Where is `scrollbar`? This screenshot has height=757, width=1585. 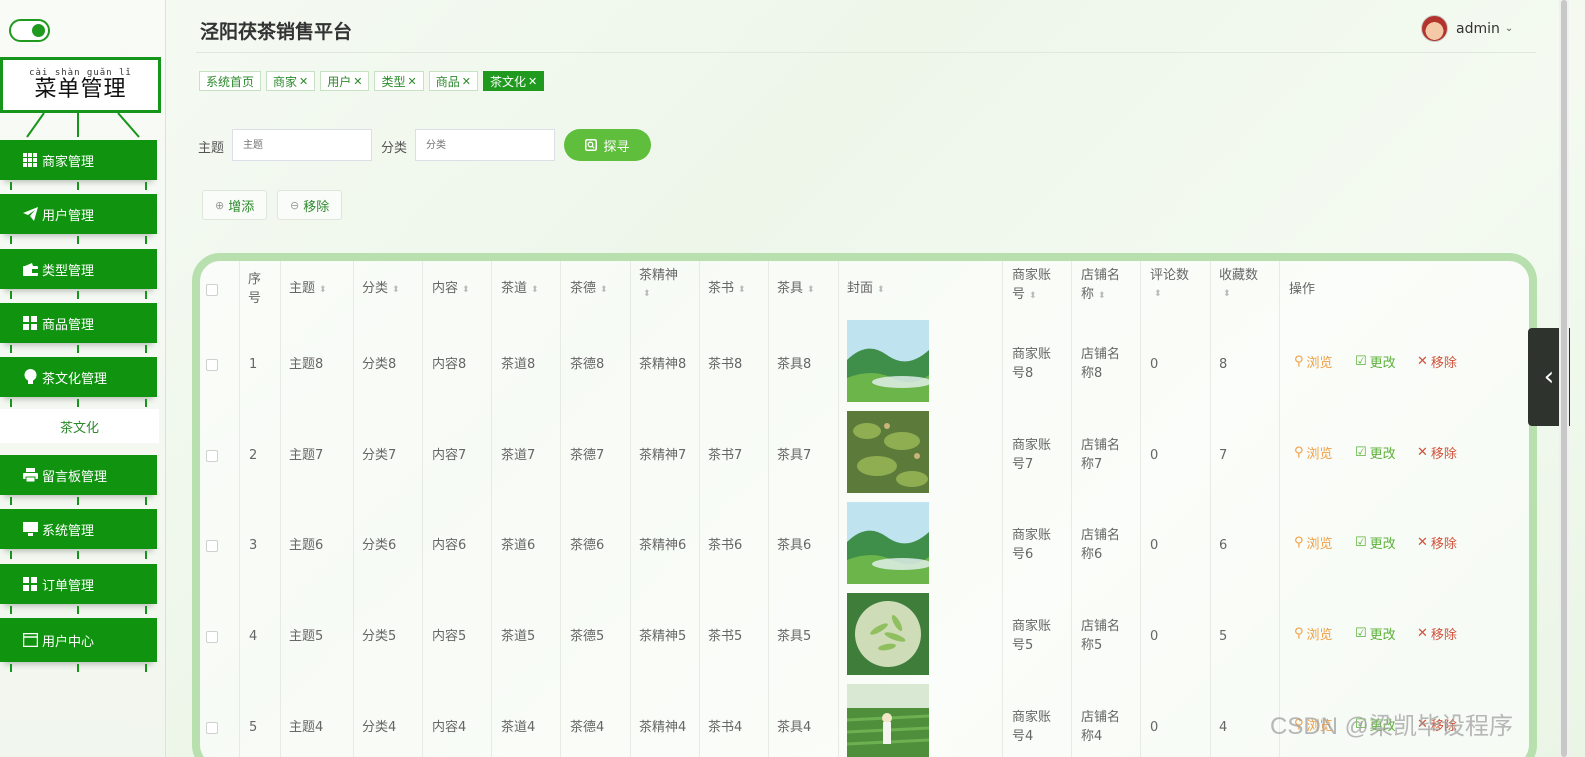 scrollbar is located at coordinates (1564, 378).